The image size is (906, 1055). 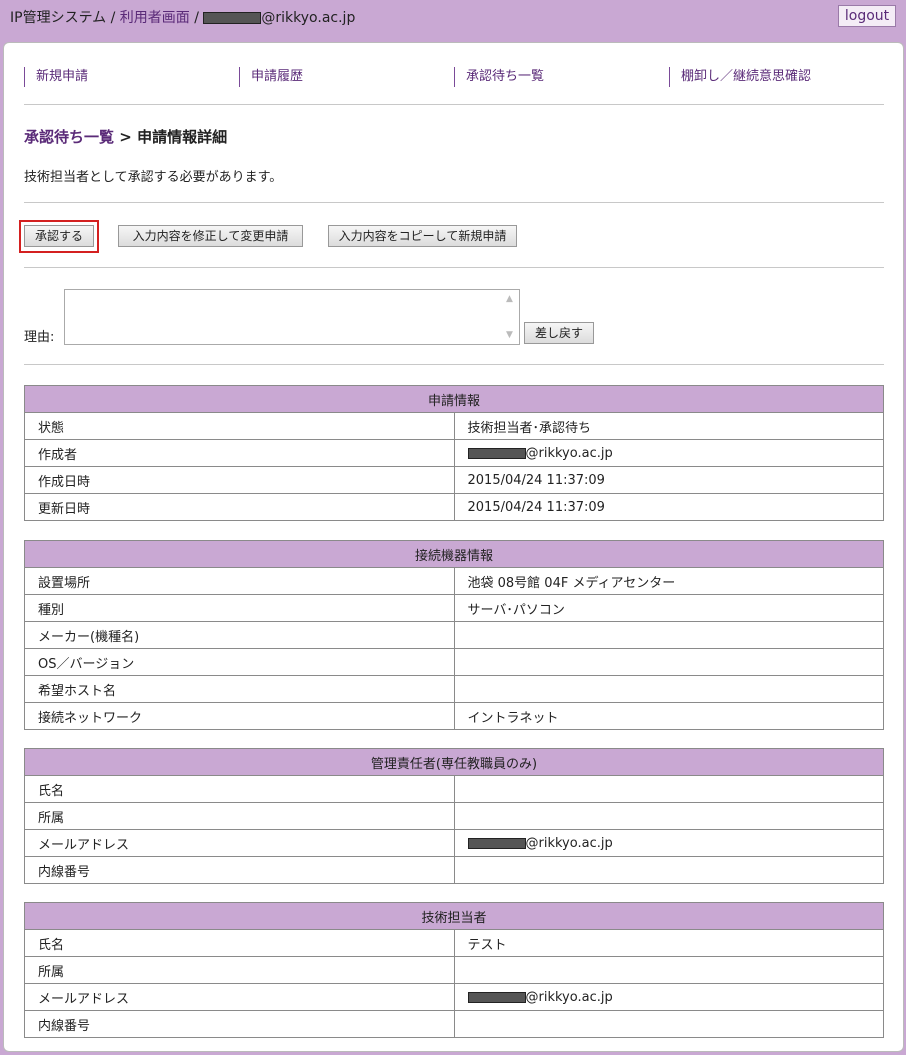 I want to click on field-label: メーカー(機種名), so click(x=239, y=635).